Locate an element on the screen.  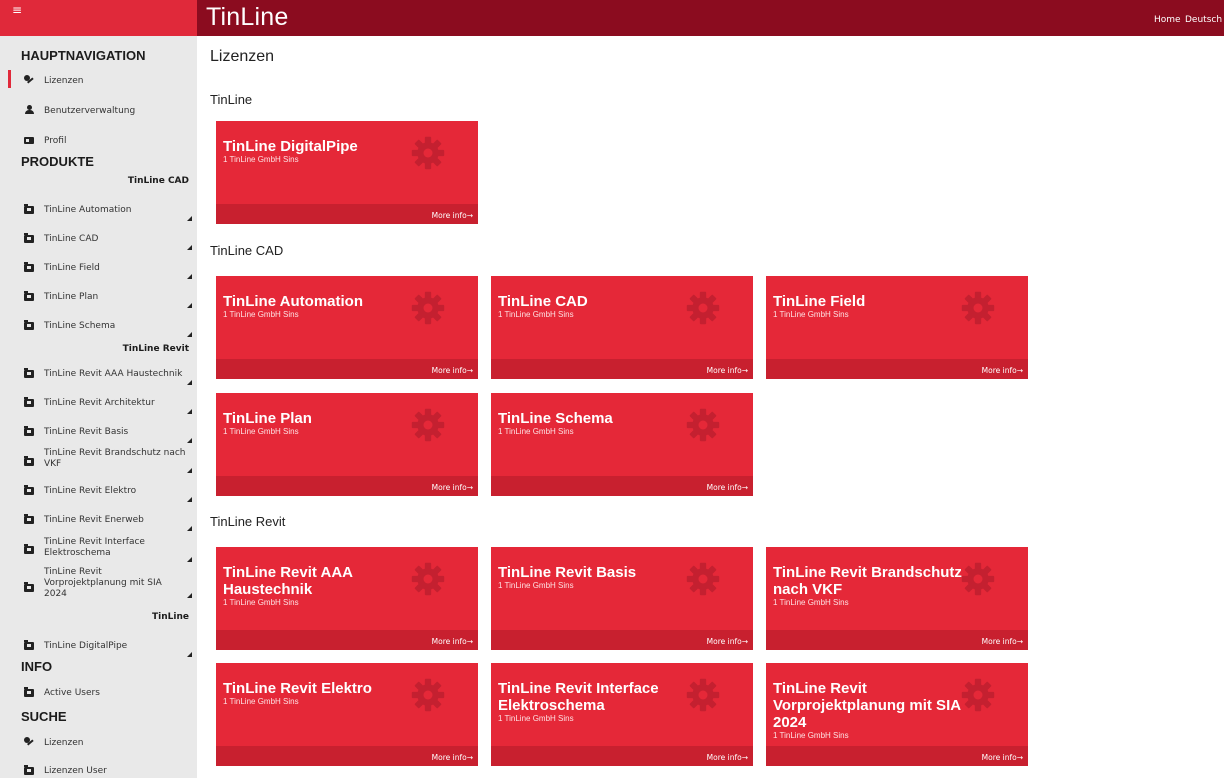
sidebar-item-lizenzen: Lizenzen is located at coordinates (98, 84).